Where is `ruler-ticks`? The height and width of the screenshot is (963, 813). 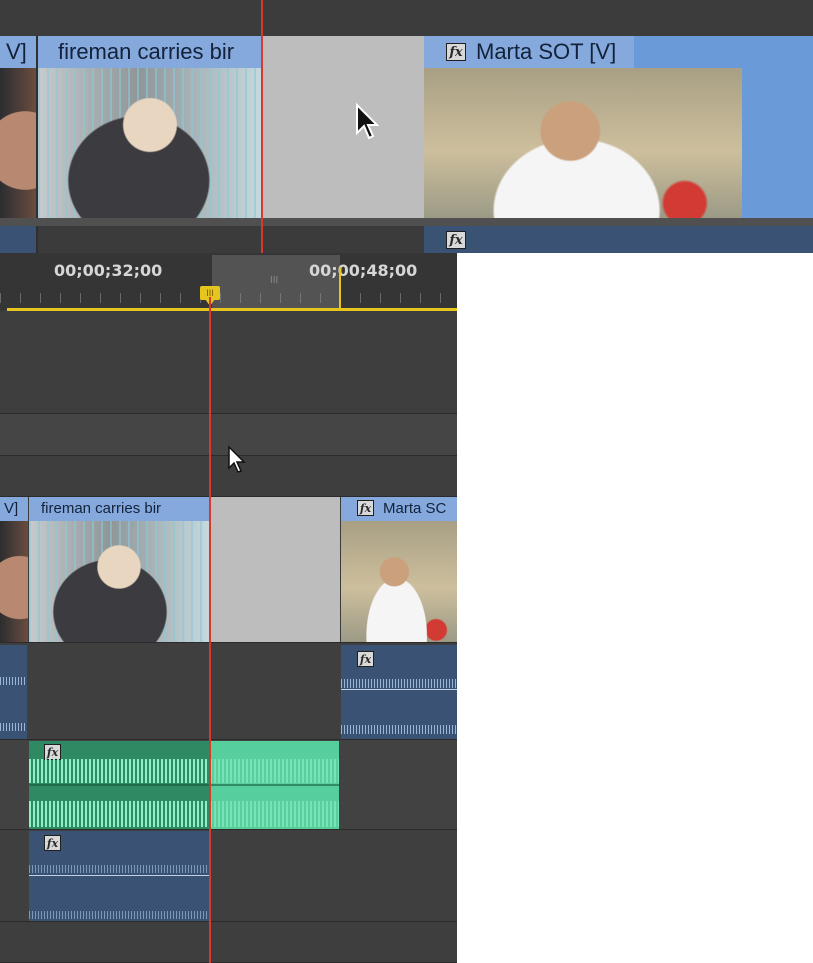 ruler-ticks is located at coordinates (228, 298).